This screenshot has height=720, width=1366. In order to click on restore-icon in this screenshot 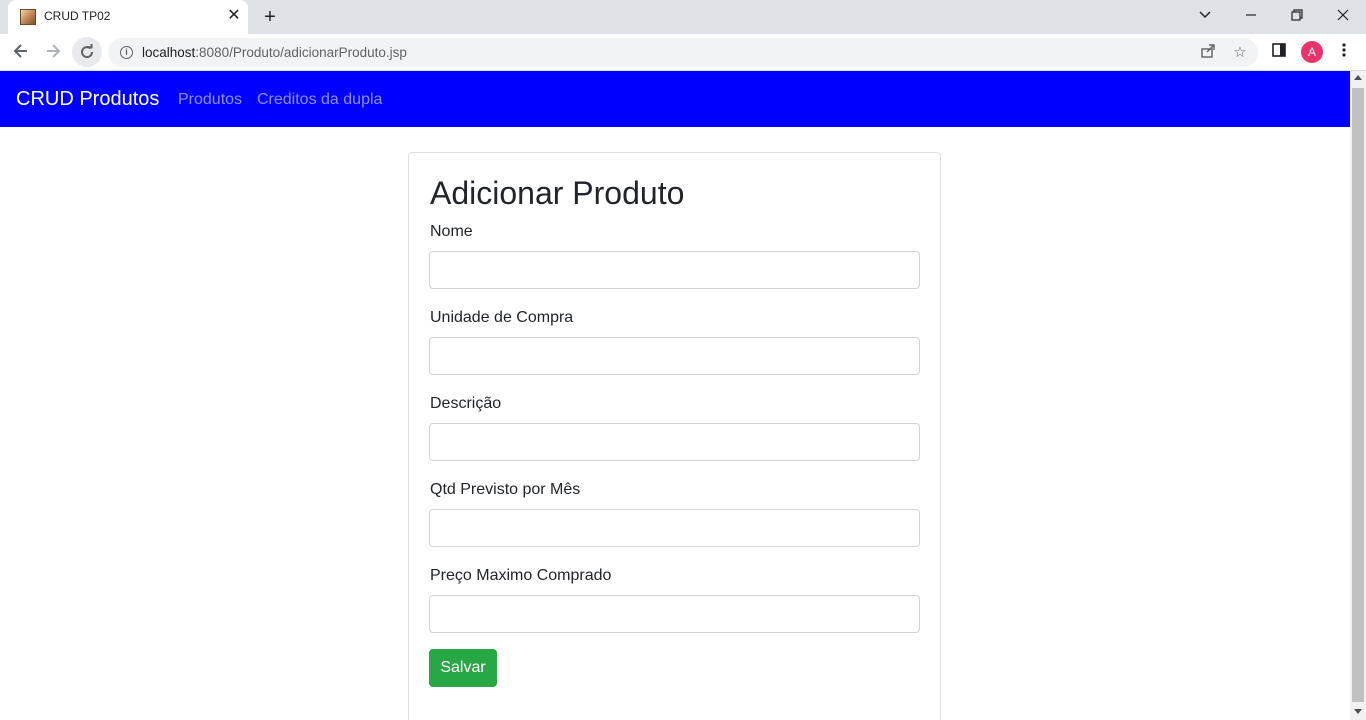, I will do `click(1297, 16)`.